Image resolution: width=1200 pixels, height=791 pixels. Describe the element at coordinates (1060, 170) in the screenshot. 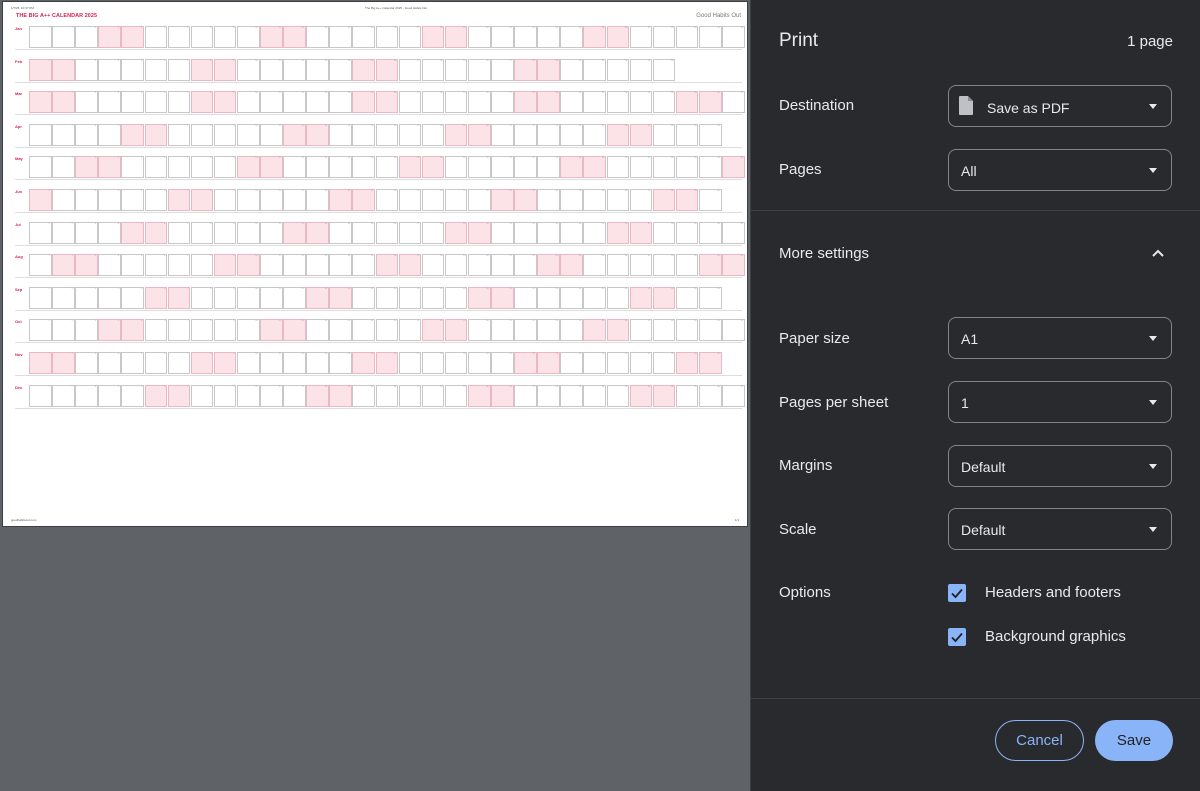

I see `pages-select: All` at that location.